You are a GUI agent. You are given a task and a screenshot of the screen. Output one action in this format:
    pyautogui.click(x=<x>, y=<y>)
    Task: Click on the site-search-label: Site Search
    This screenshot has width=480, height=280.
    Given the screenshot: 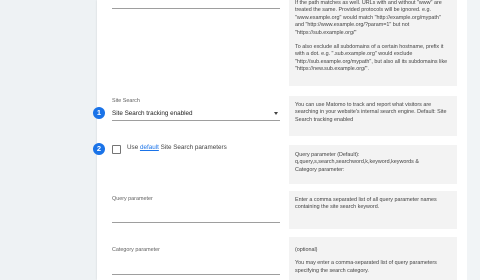 What is the action you would take?
    pyautogui.click(x=126, y=101)
    